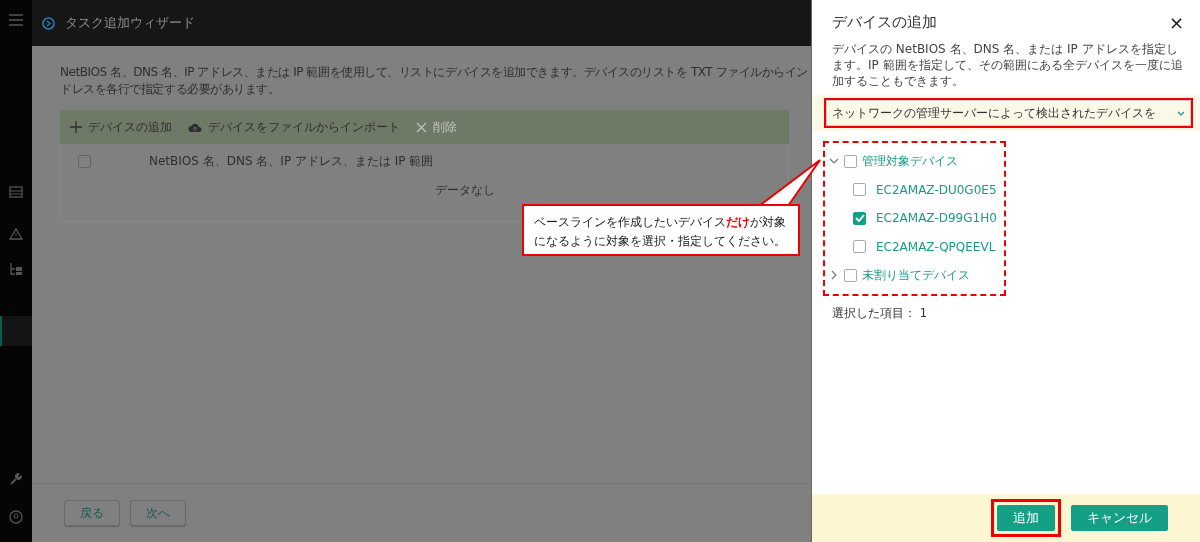 The image size is (1200, 542). I want to click on description-text: NetBIOS 名、DNS 名、IP アドレス、または IP 範囲を使用して、リストにデバイスを追加できます。デバイスのリストを TXT ファイルからイン, so click(434, 72).